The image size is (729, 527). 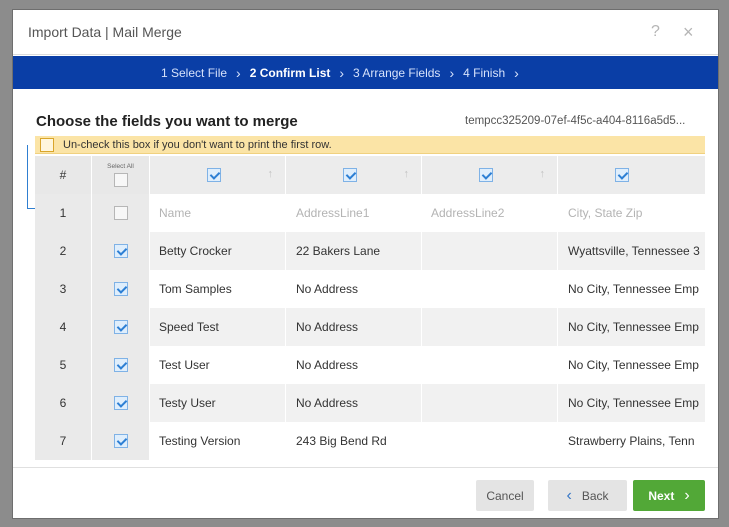 I want to click on column-header-field-1: ↑, so click(x=218, y=175).